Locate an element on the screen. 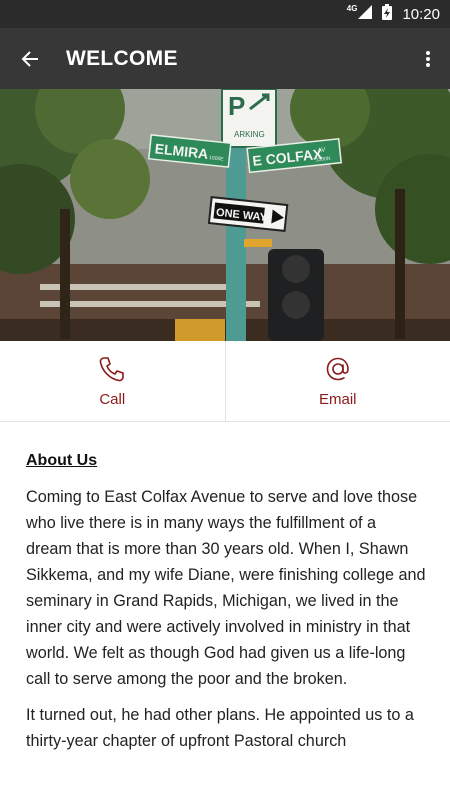  email-button: Email is located at coordinates (337, 381).